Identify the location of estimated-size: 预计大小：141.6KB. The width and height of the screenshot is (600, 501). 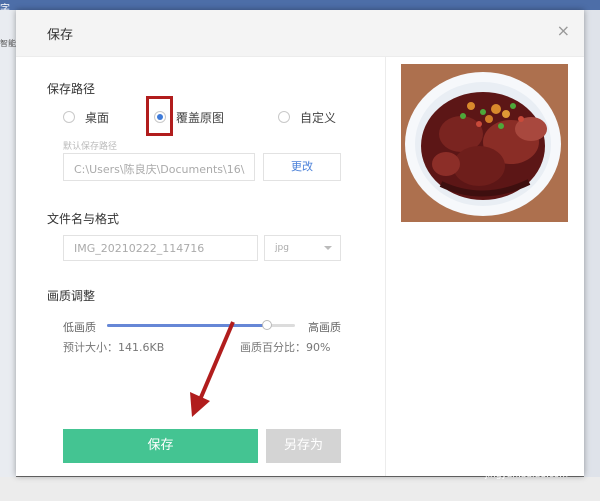
(114, 347).